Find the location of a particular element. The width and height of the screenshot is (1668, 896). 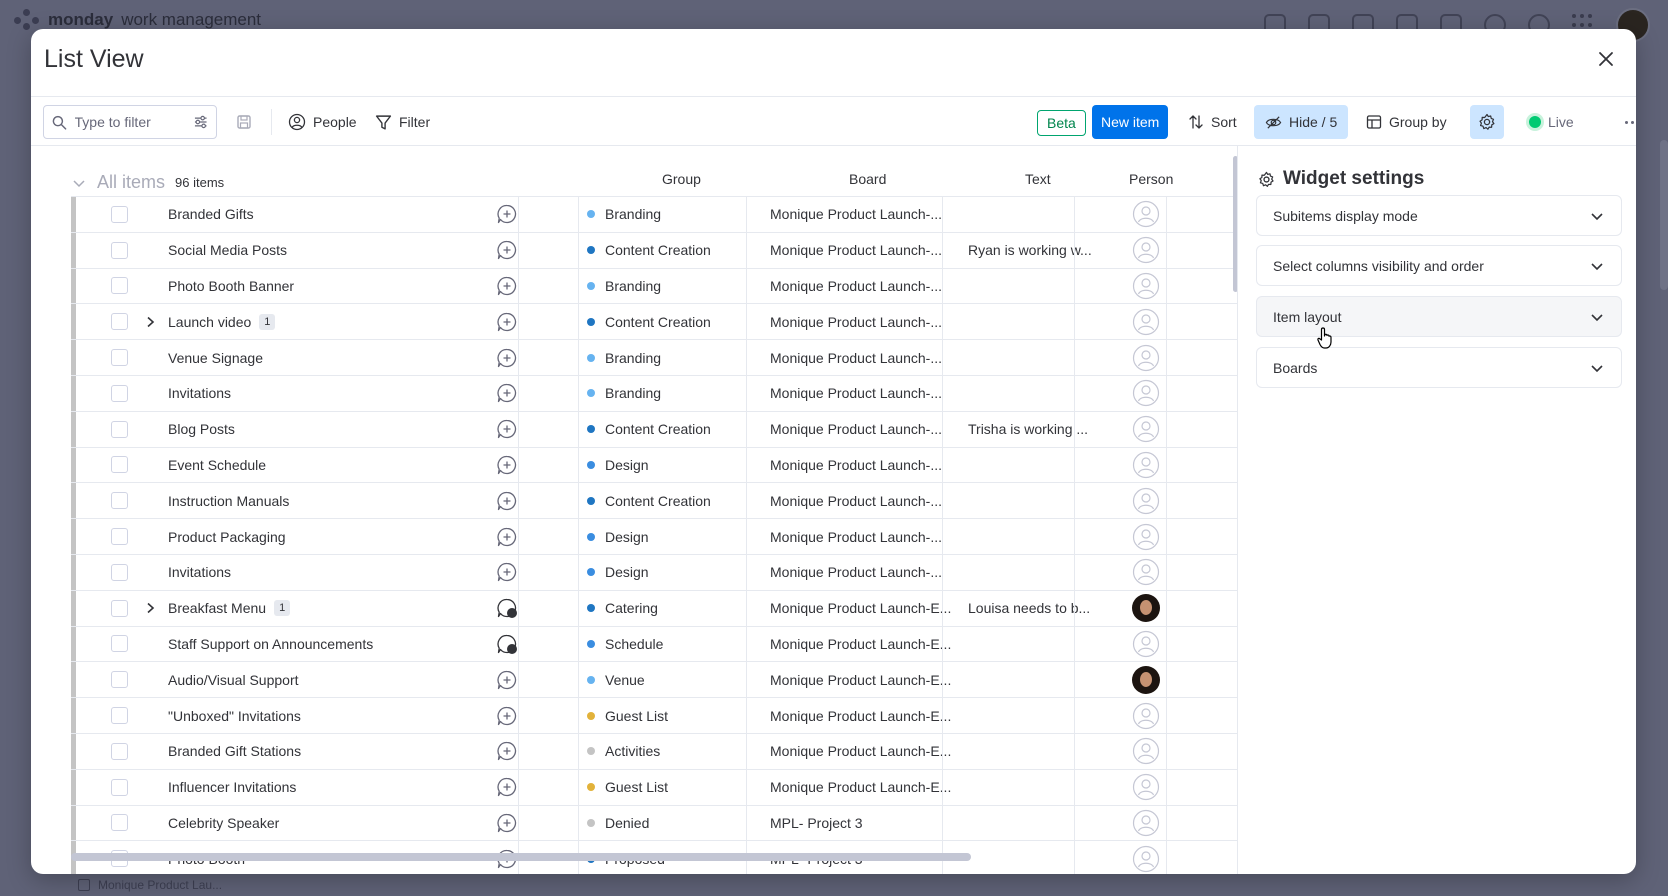

column-header-text: Text is located at coordinates (1038, 179).